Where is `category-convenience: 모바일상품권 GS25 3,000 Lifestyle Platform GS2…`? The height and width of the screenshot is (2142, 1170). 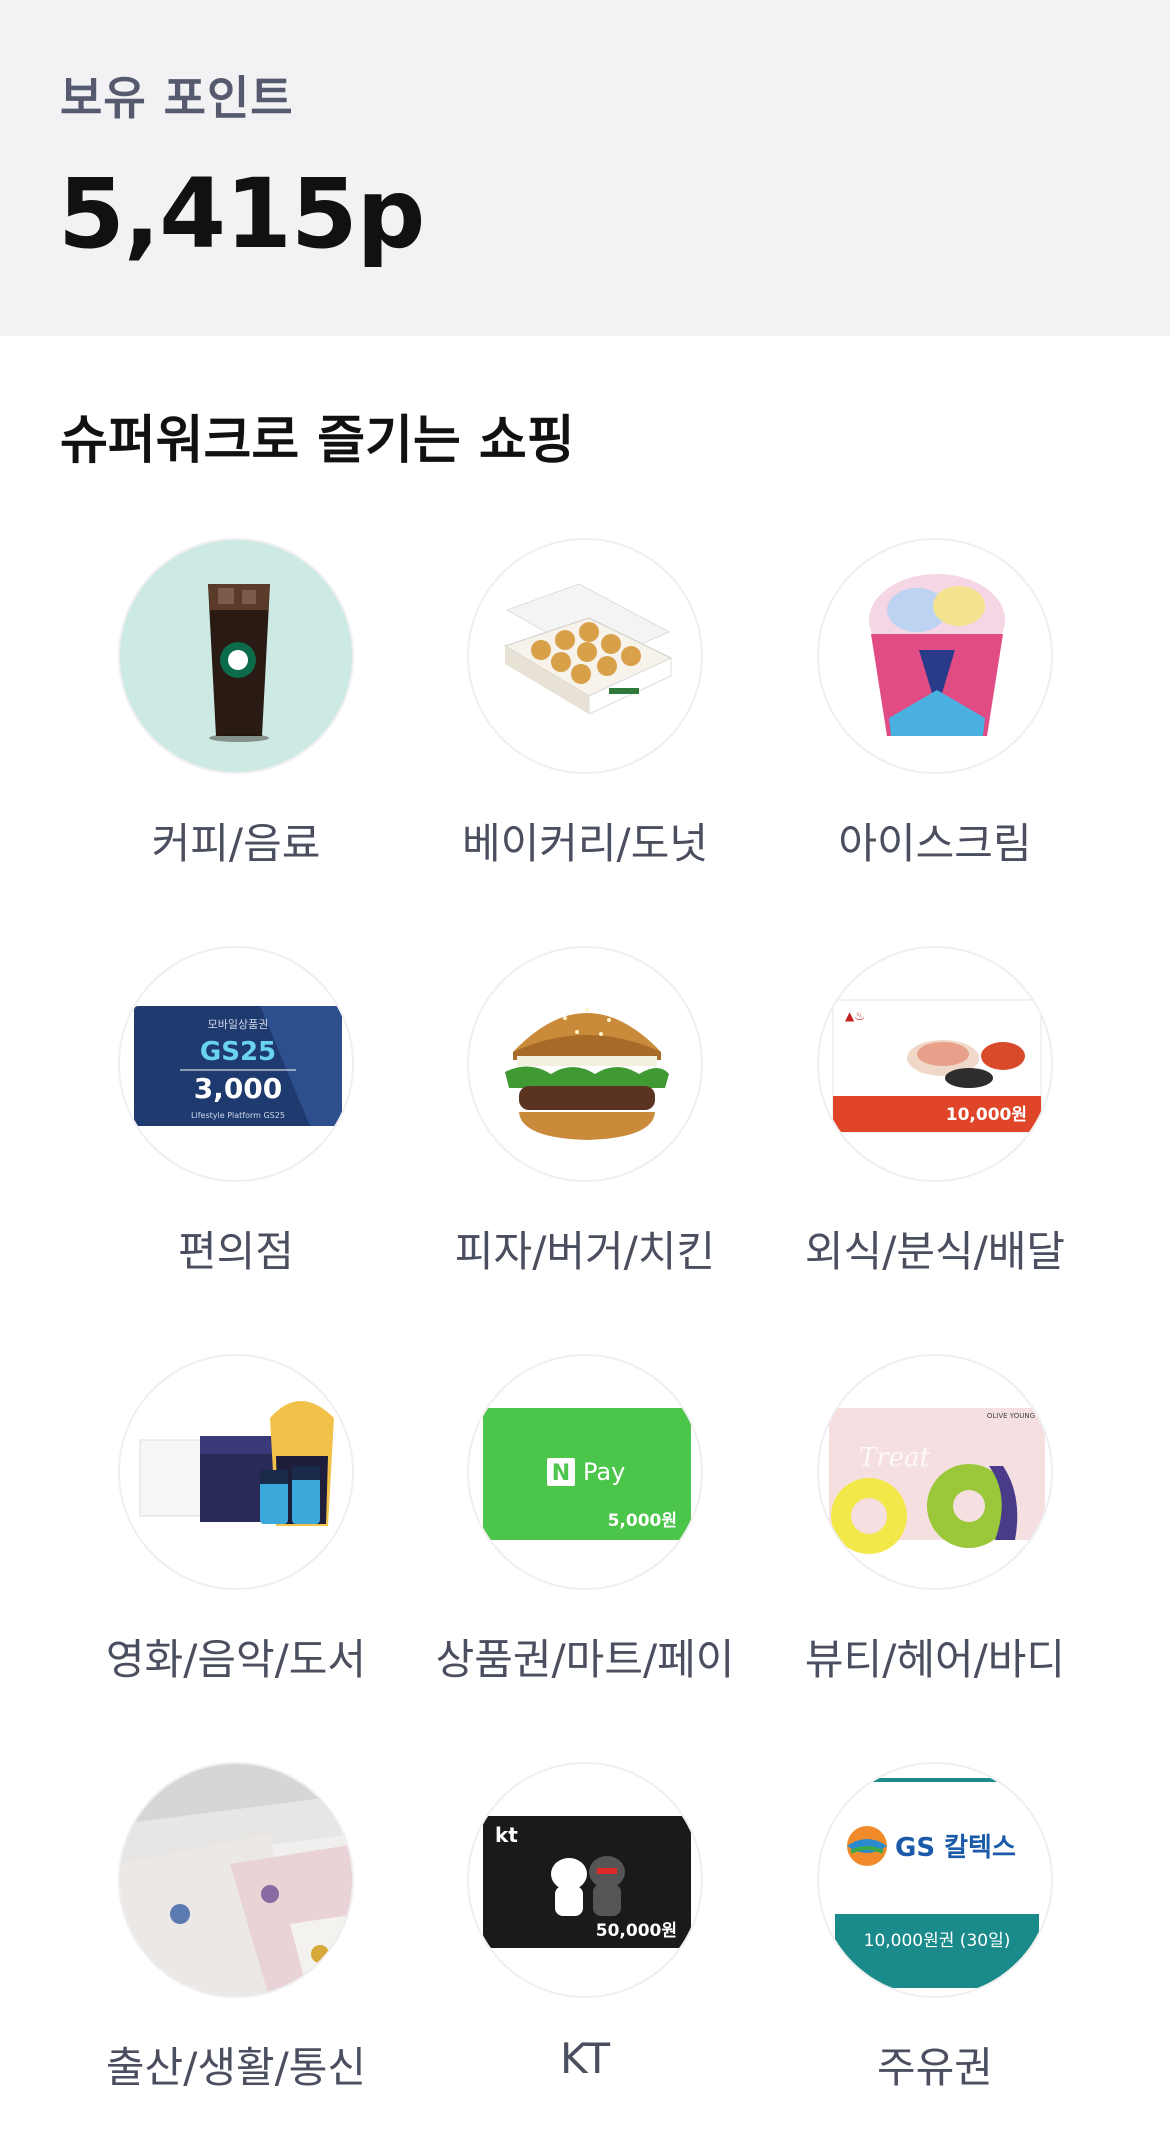 category-convenience: 모바일상품권 GS25 3,000 Lifestyle Platform GS2… is located at coordinates (236, 1136).